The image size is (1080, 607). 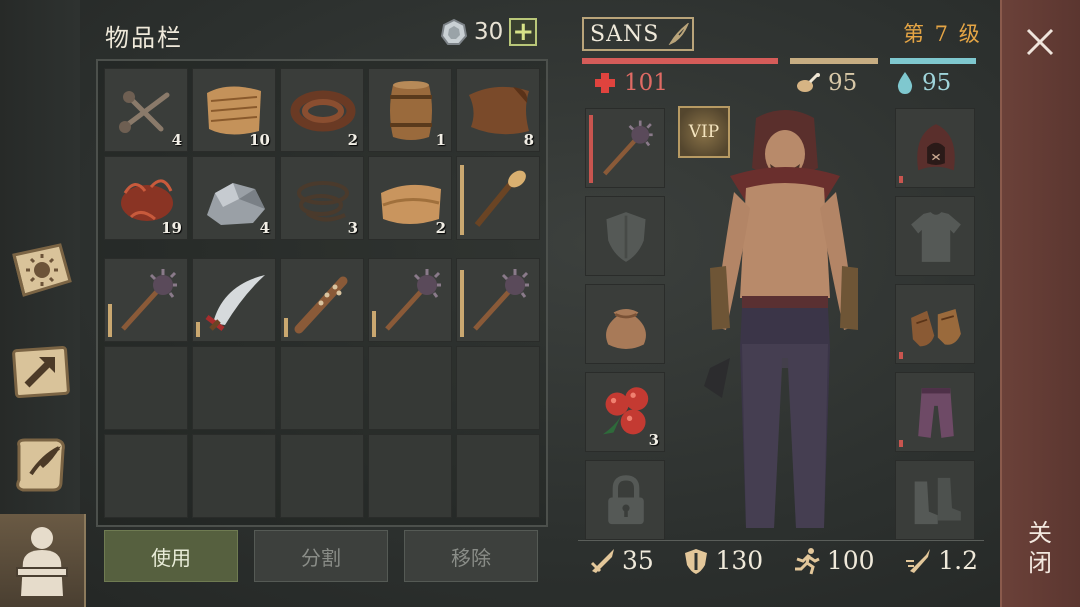 What do you see at coordinates (936, 328) in the screenshot?
I see `gloves-icon` at bounding box center [936, 328].